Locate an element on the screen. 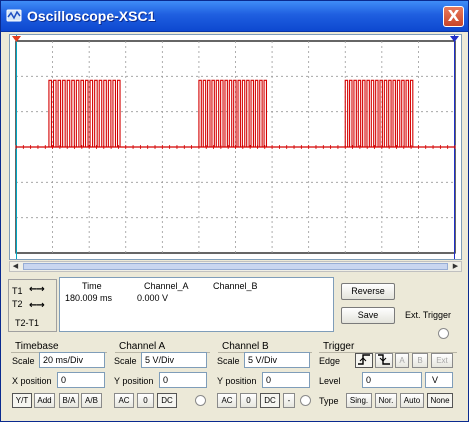  trigger-single-button: Sing. is located at coordinates (359, 400).